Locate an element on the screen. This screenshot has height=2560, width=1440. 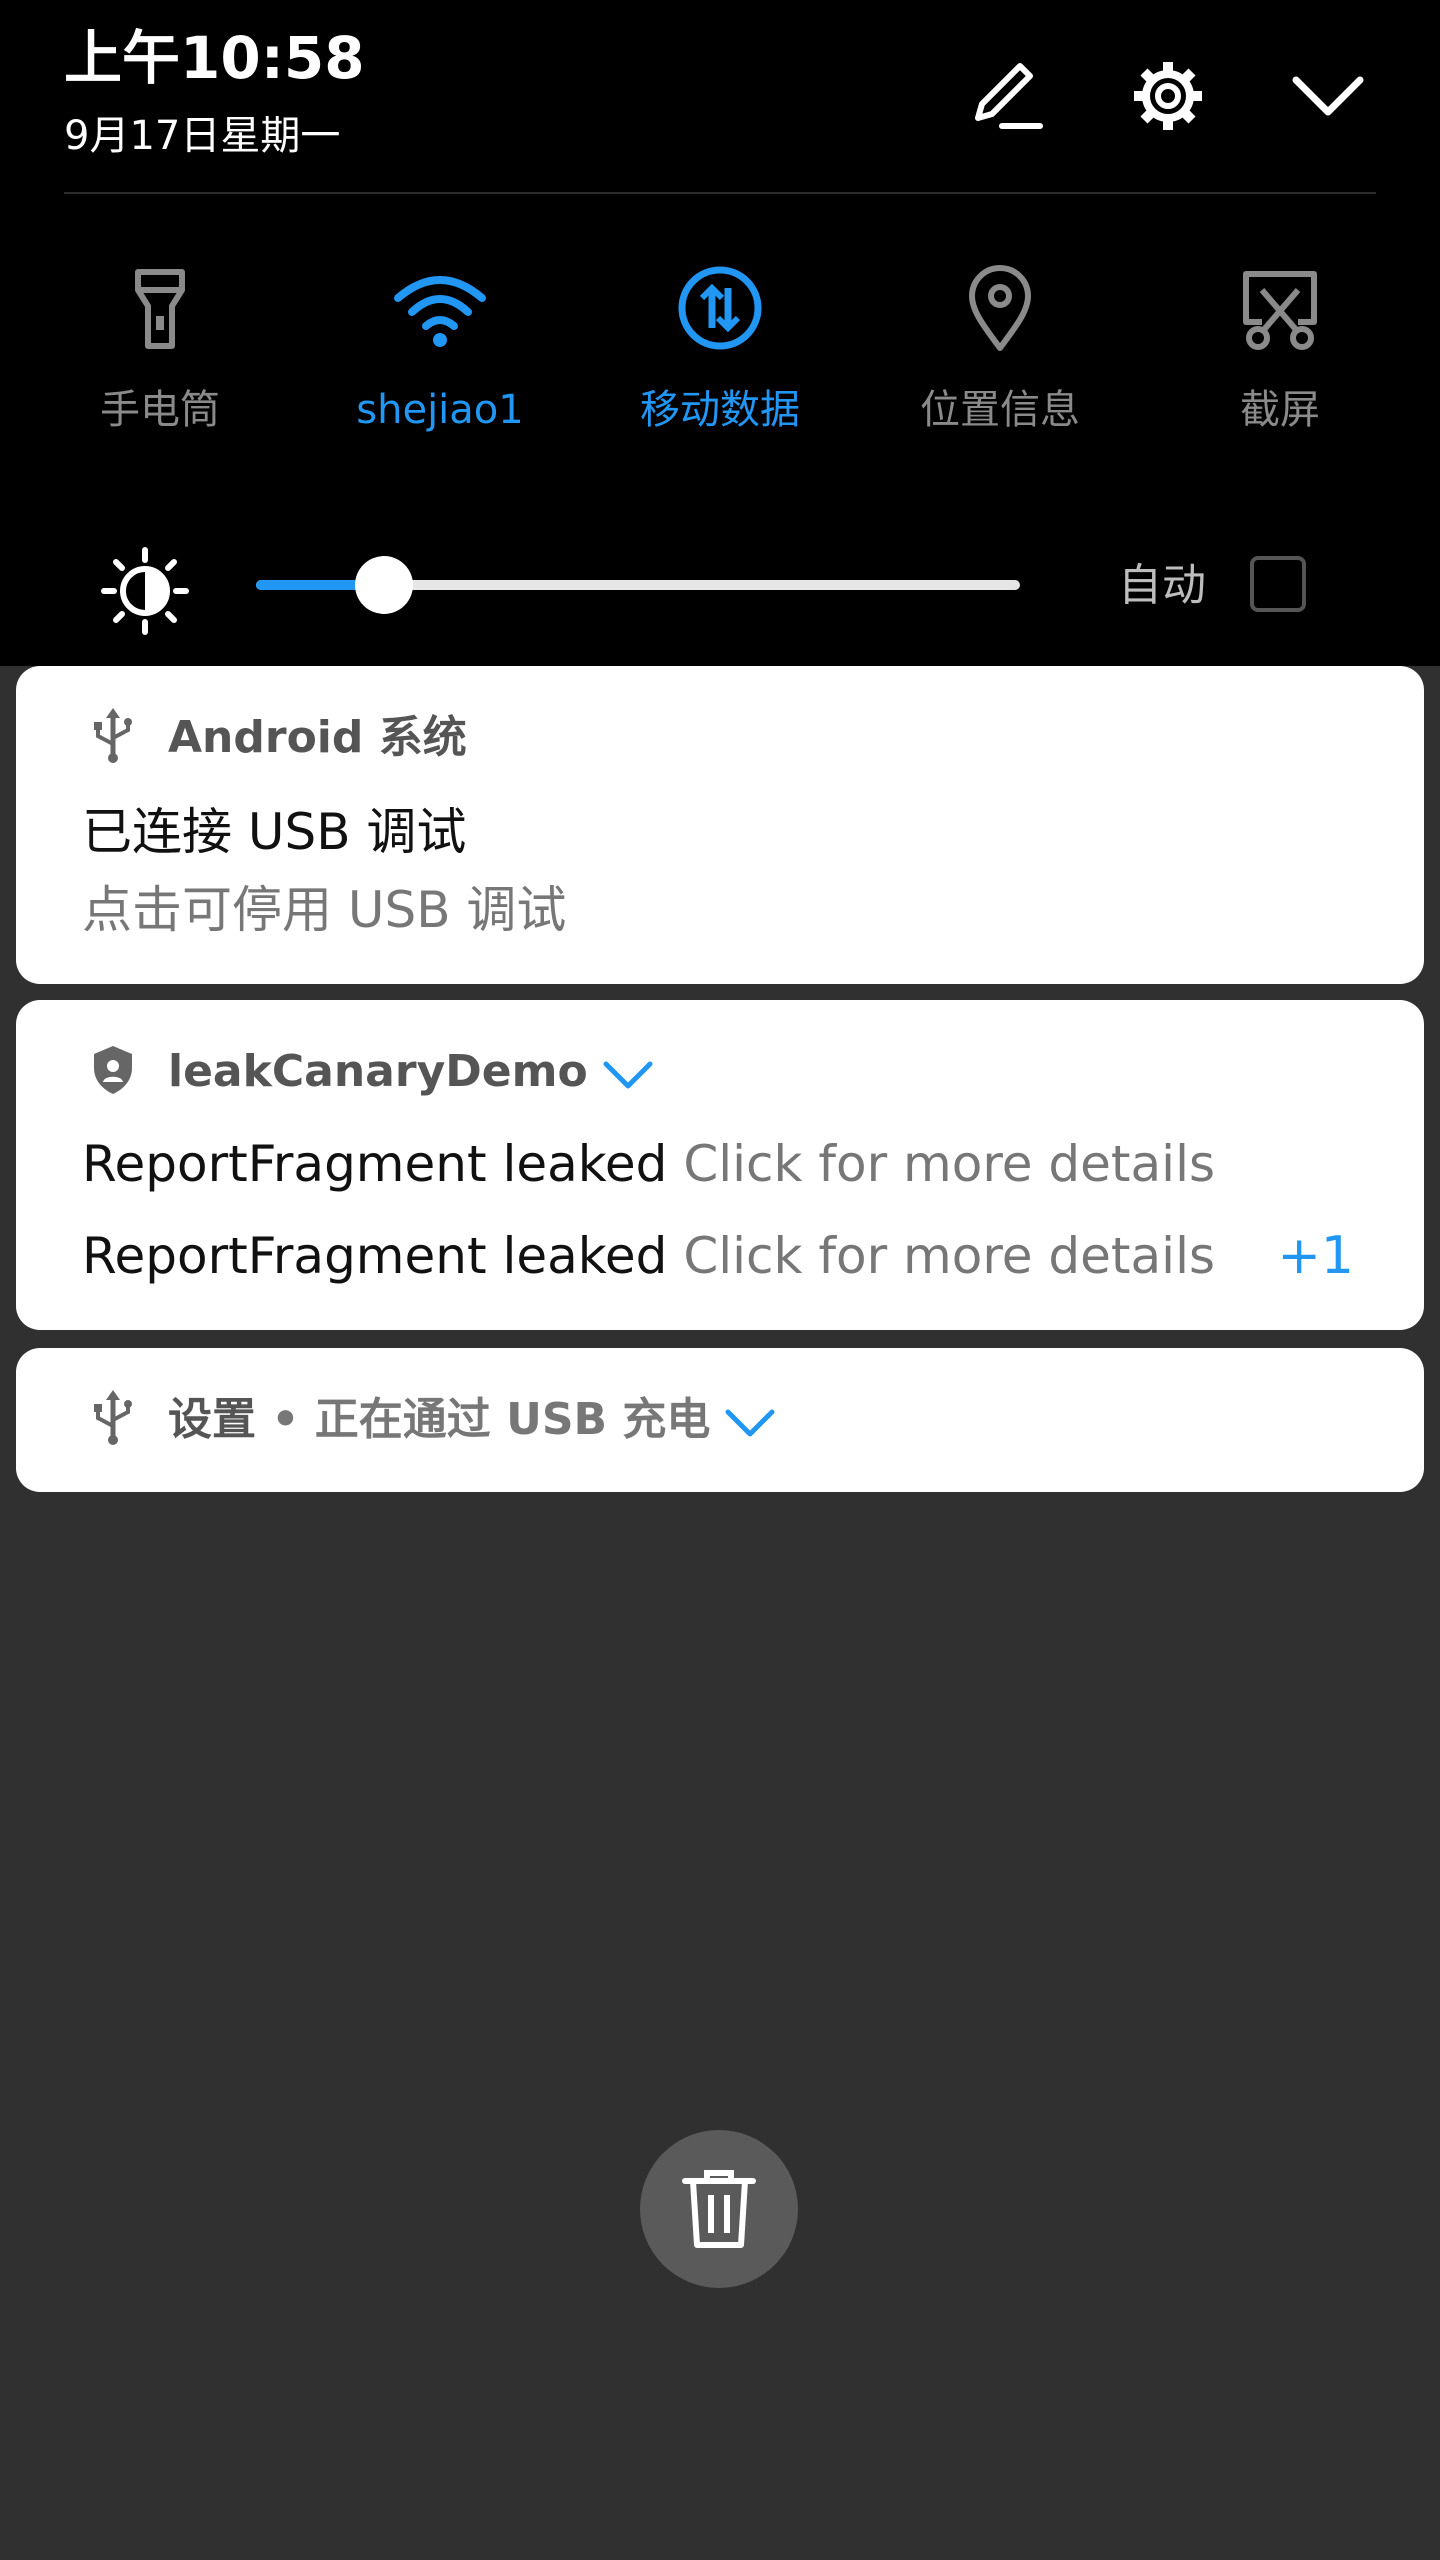
flashlight-icon is located at coordinates (160, 309).